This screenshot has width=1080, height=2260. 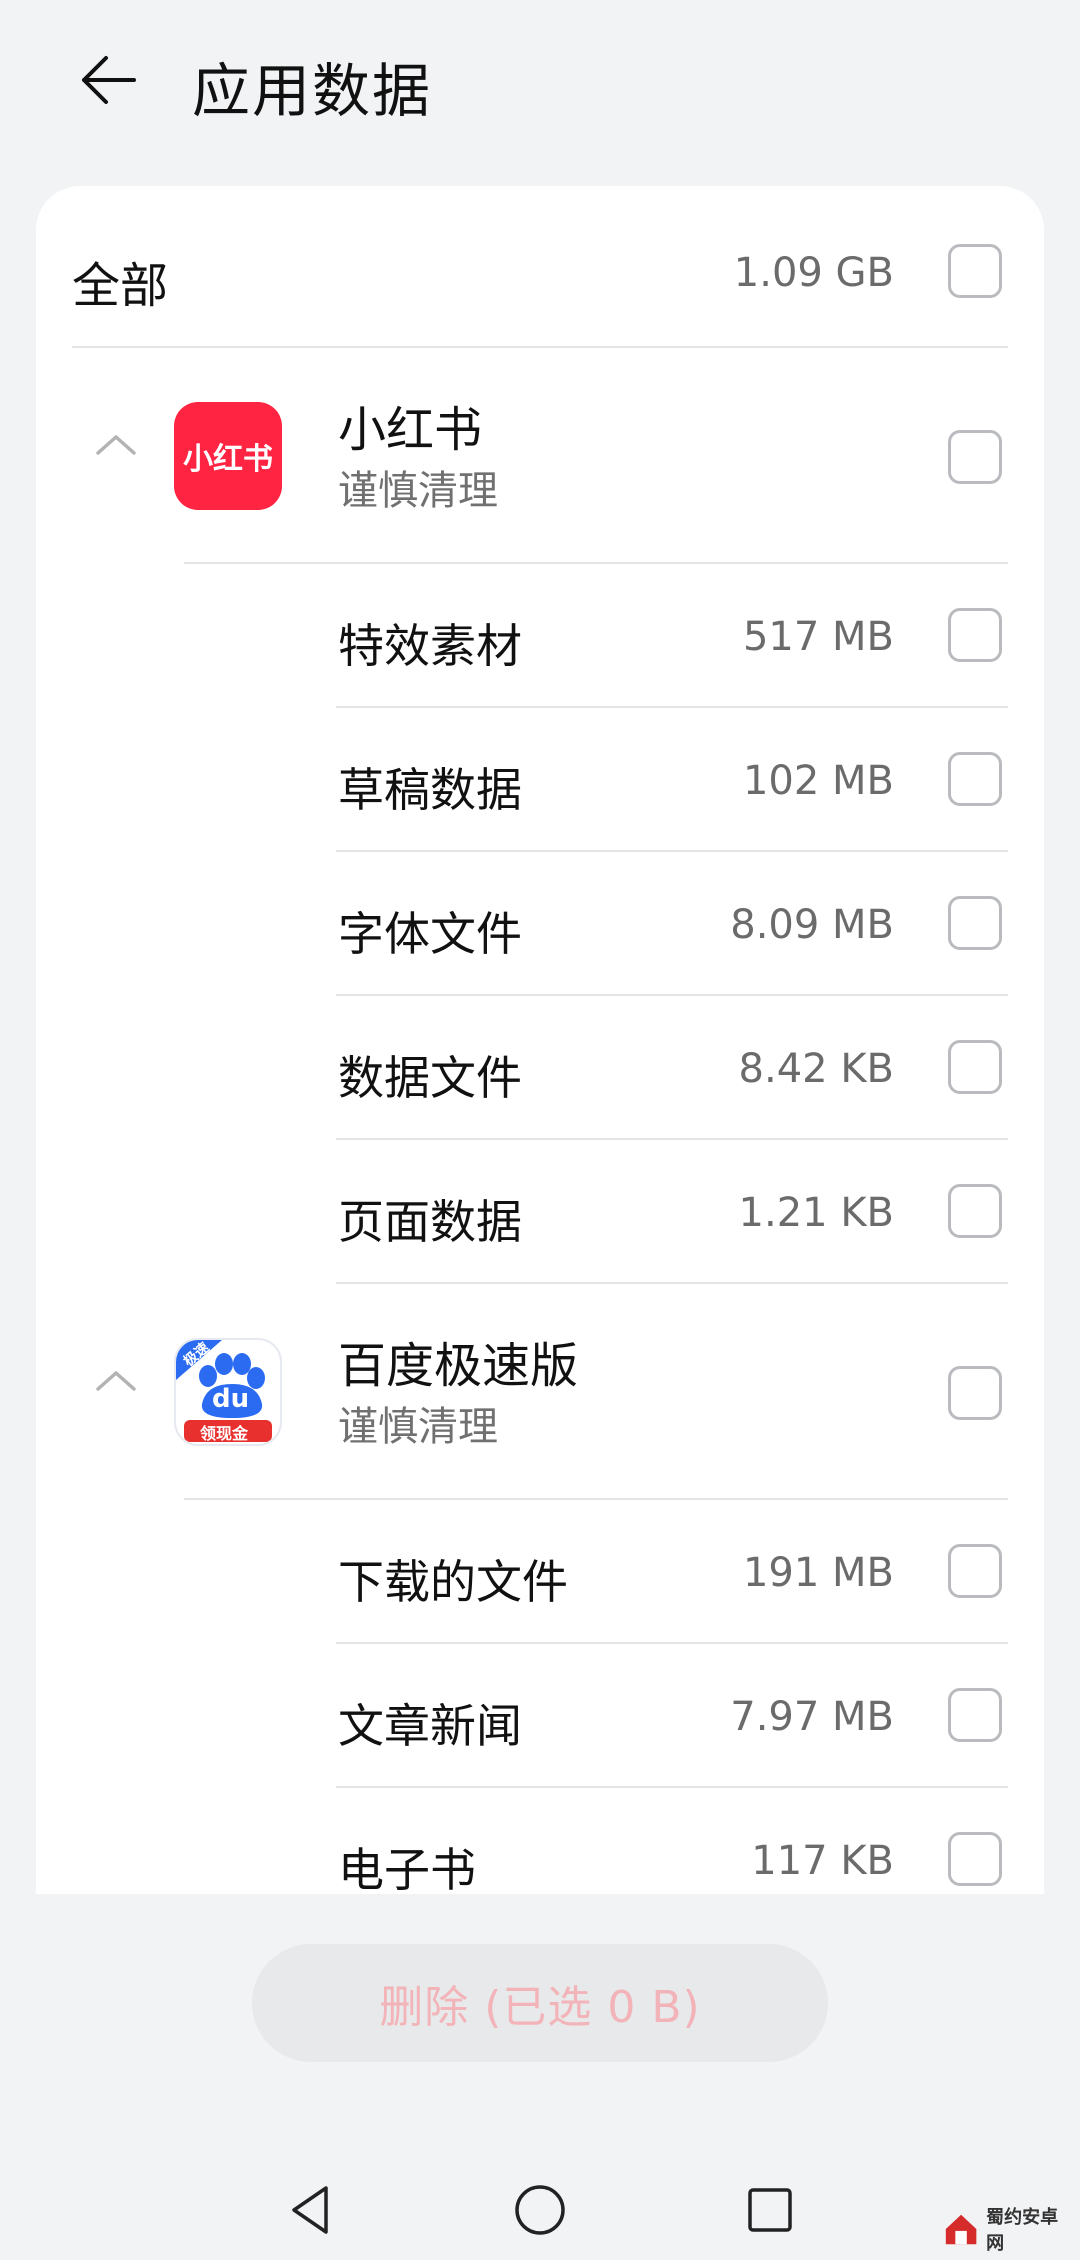 I want to click on data-item-row: 文章新闻 7.97 MB, so click(x=540, y=1716).